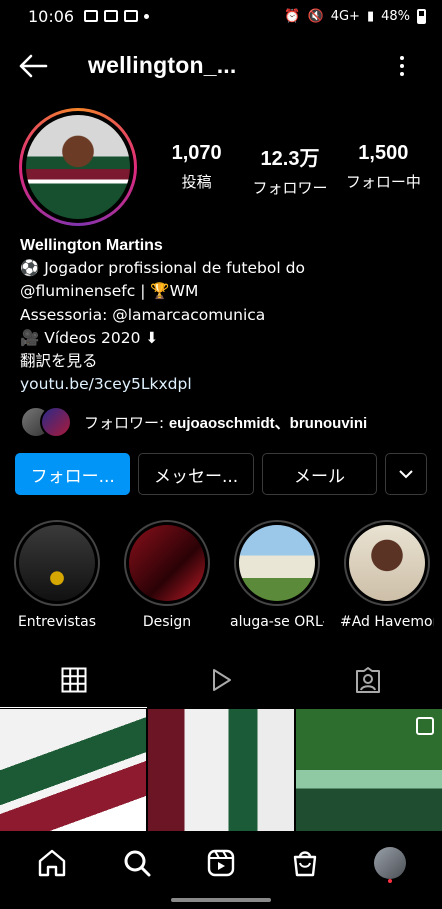 This screenshot has width=442, height=909. I want to click on translate-link: 翻訳を見る, so click(225, 361).